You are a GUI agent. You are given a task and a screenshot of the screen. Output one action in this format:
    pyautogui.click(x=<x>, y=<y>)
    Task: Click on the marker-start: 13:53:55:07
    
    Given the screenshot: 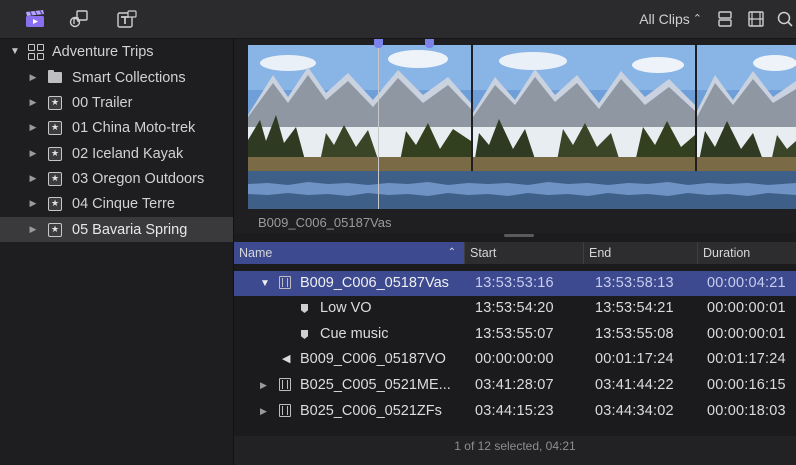 What is the action you would take?
    pyautogui.click(x=514, y=334)
    